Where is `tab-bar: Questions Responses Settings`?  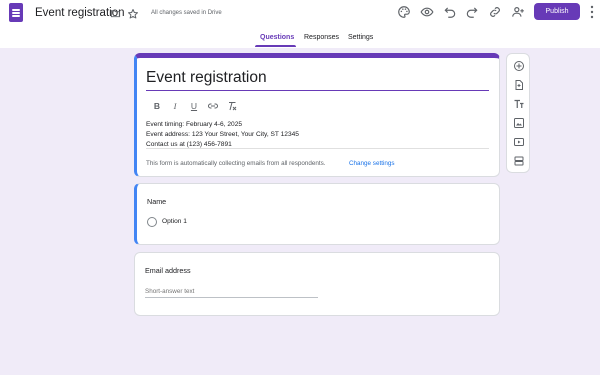 tab-bar: Questions Responses Settings is located at coordinates (300, 39).